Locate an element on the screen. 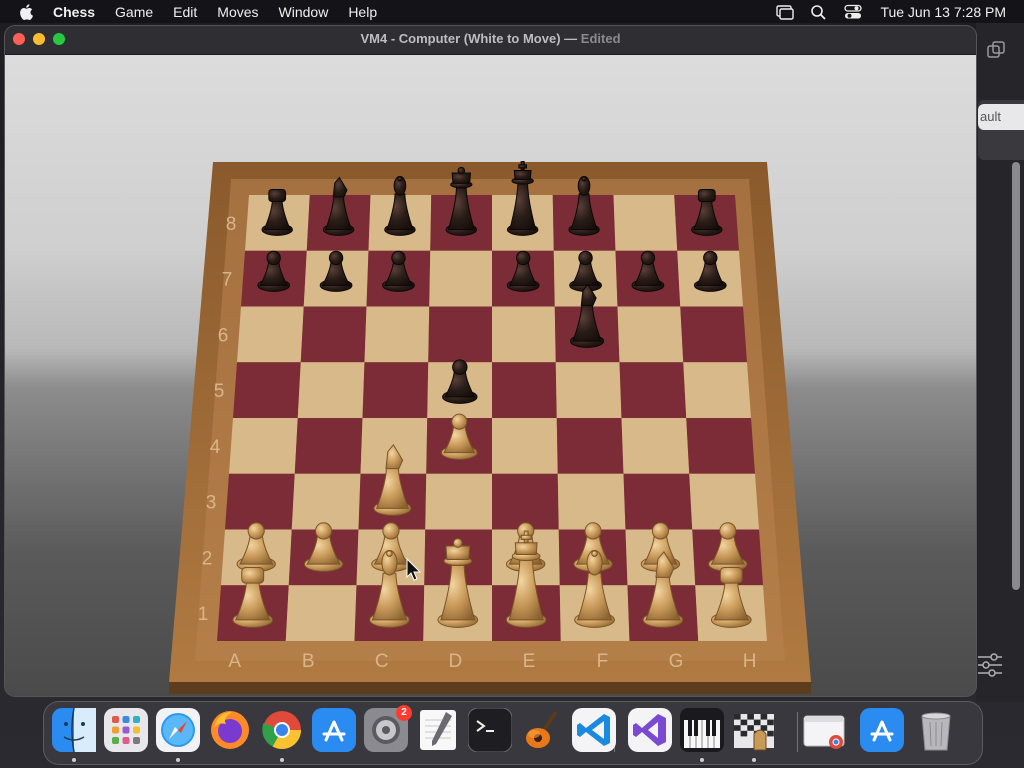  window-title-text: VM4 - Computer (White to Move) is located at coordinates (460, 38).